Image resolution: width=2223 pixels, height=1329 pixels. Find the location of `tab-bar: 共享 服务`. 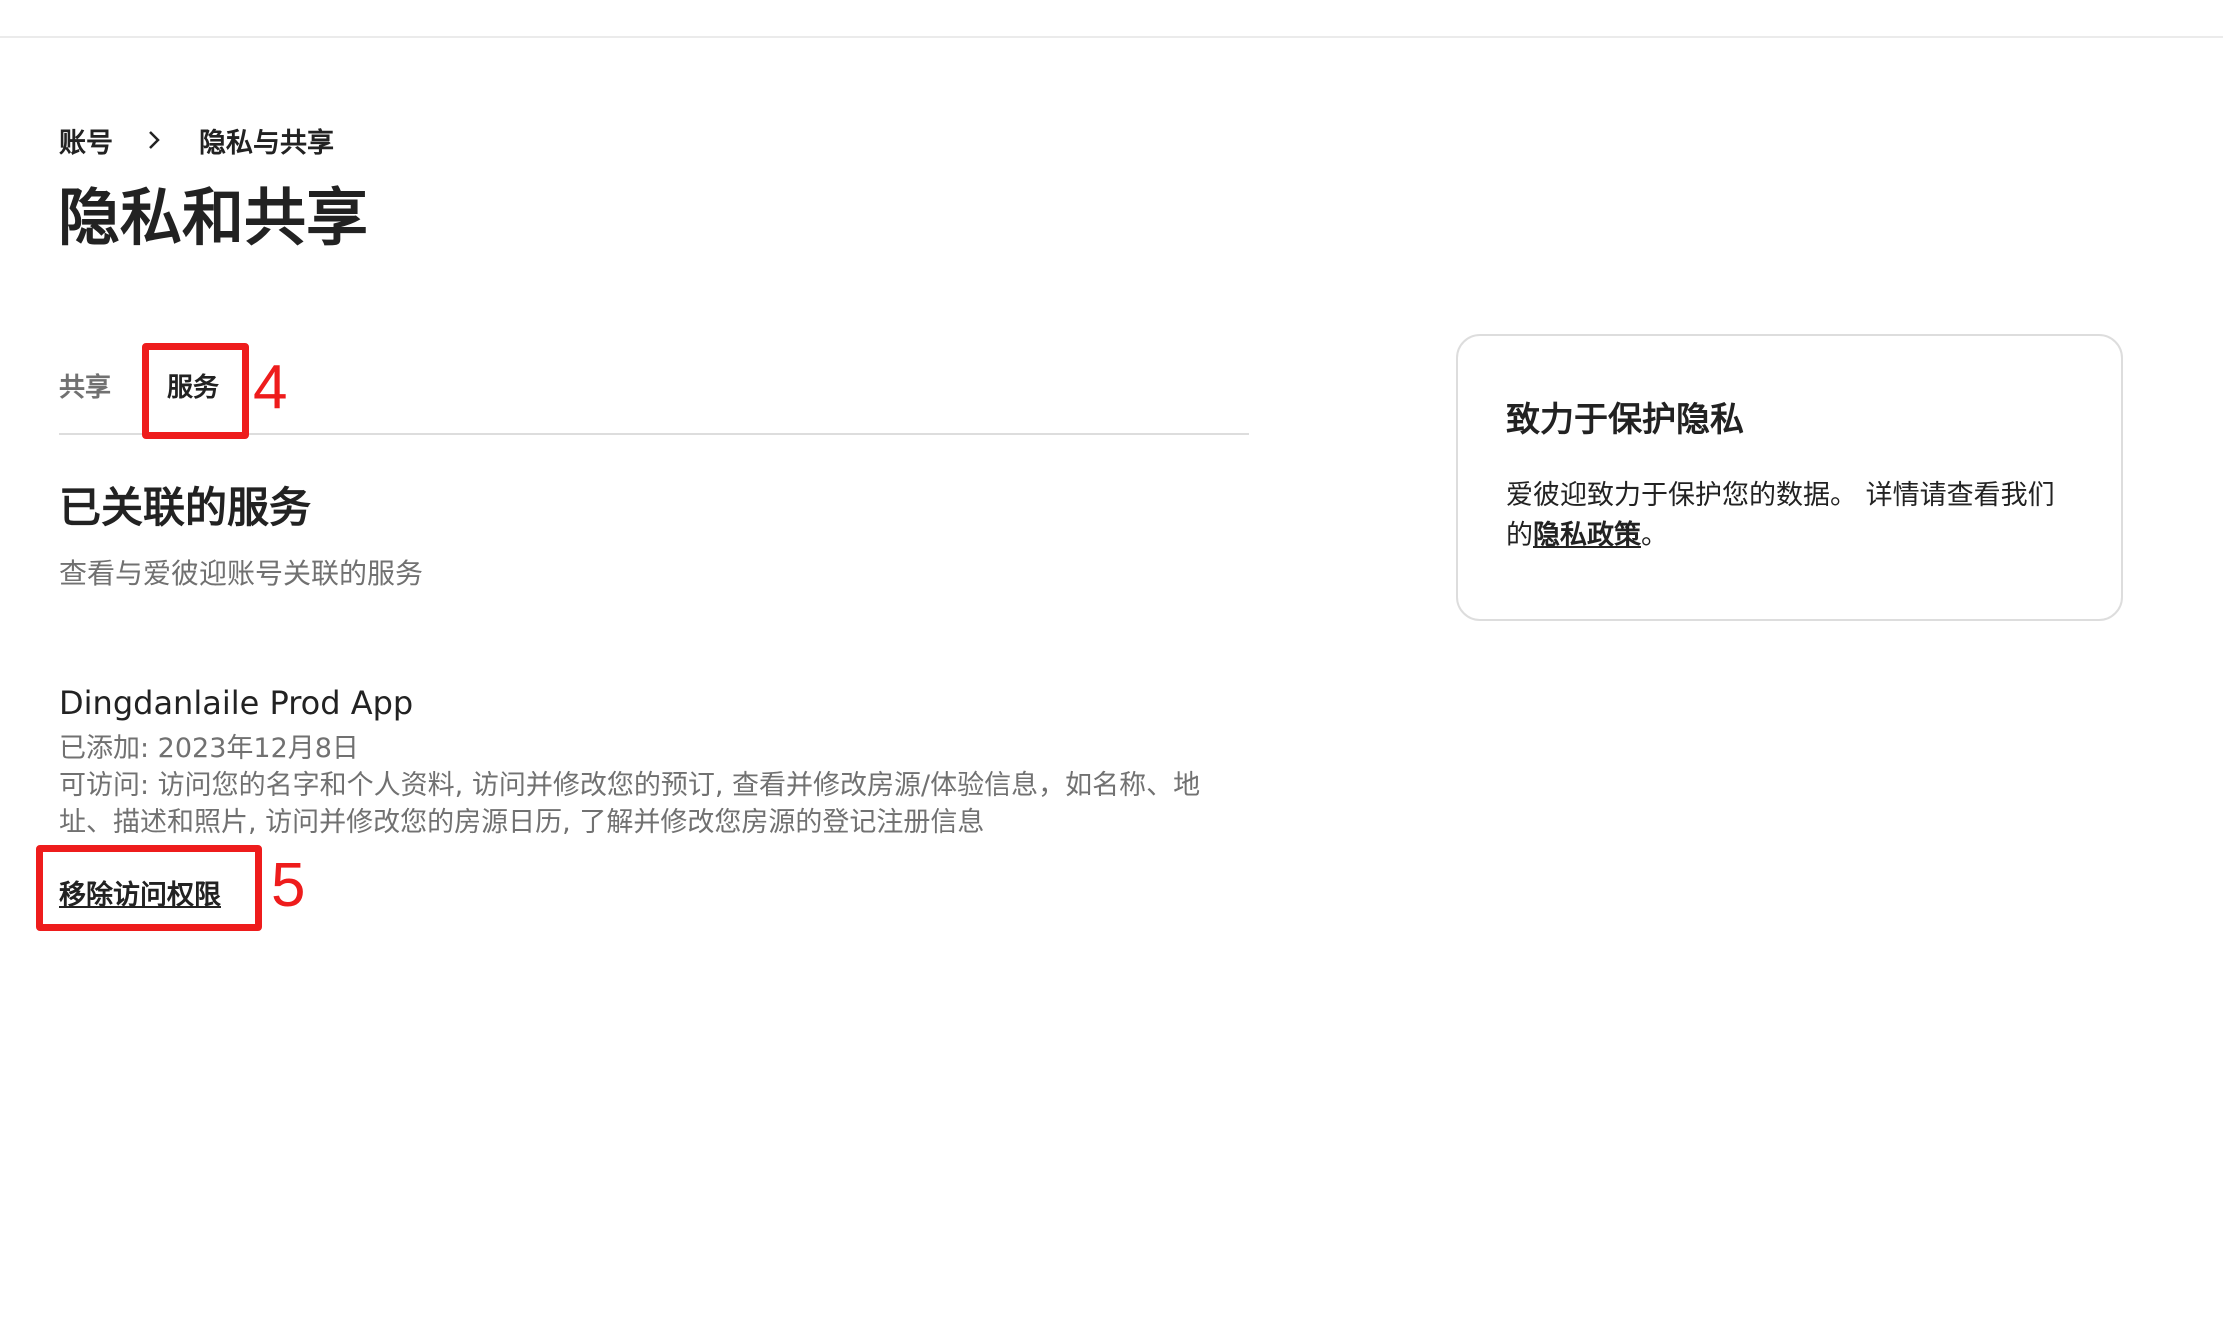

tab-bar: 共享 服务 is located at coordinates (654, 390).